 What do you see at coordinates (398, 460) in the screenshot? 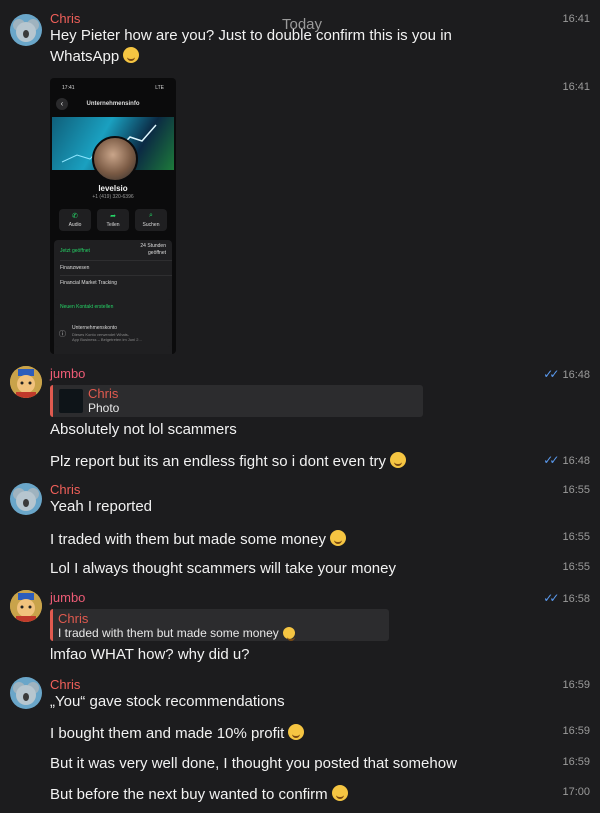
I see `laughing-tears-emoji-icon` at bounding box center [398, 460].